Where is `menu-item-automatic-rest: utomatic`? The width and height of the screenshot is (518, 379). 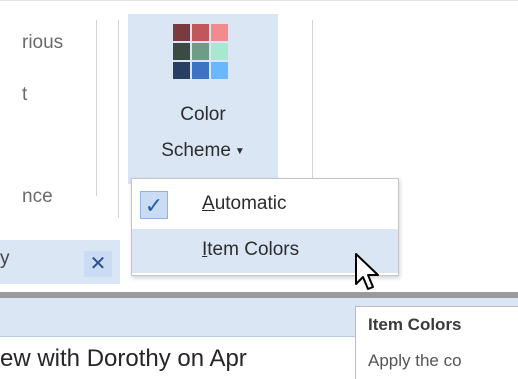
menu-item-automatic-rest: utomatic is located at coordinates (250, 203).